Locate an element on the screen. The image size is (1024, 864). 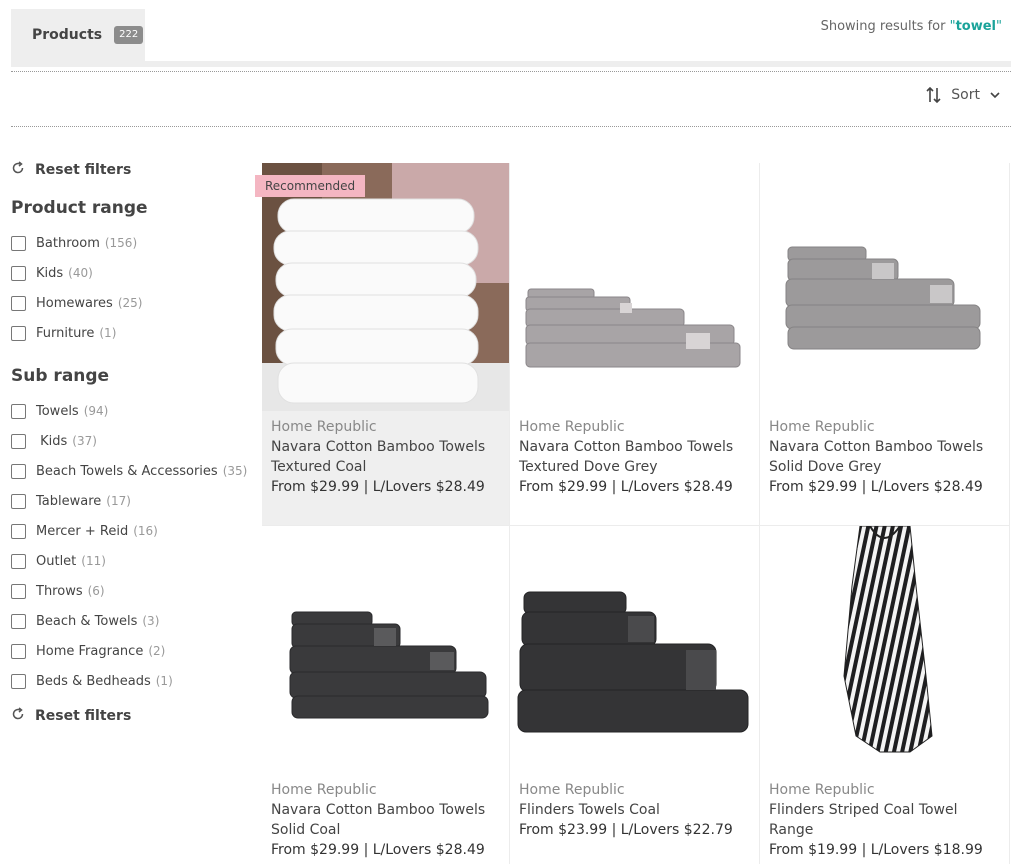
results-query: towel is located at coordinates (976, 26).